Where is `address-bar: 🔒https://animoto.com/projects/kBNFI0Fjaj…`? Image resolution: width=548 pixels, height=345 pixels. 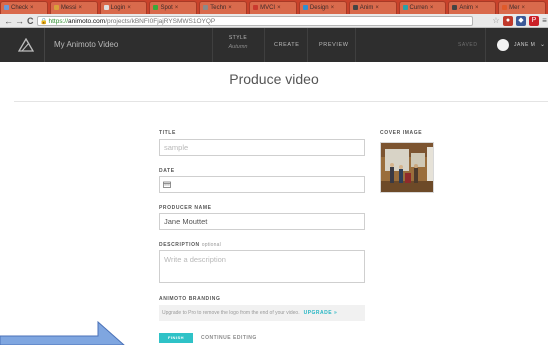
address-bar: 🔒https://animoto.com/projects/kBNFI0Fjaj… is located at coordinates (255, 21).